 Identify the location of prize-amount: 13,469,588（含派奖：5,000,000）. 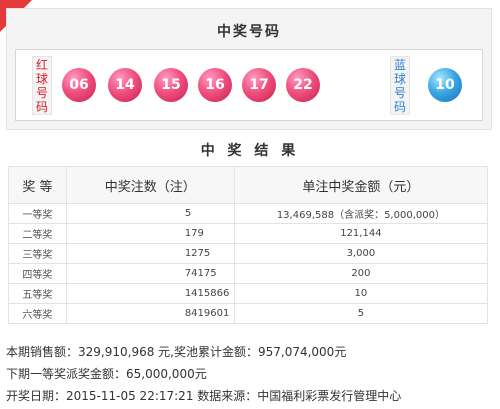
(361, 213).